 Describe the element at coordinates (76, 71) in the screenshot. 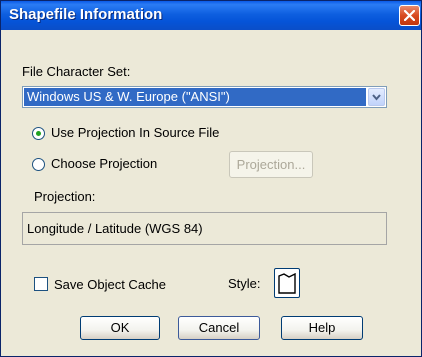

I see `file-character-set-label: File Character Set:` at that location.